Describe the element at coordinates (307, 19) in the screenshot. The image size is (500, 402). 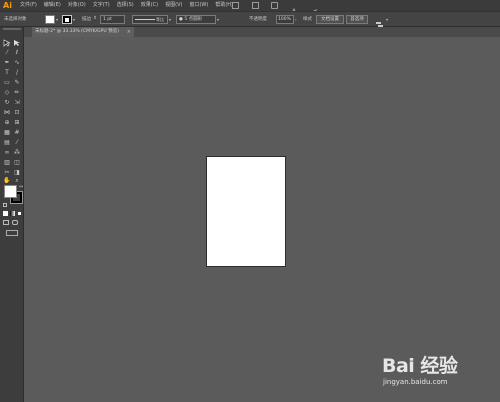
I see `style-label: 样式` at that location.